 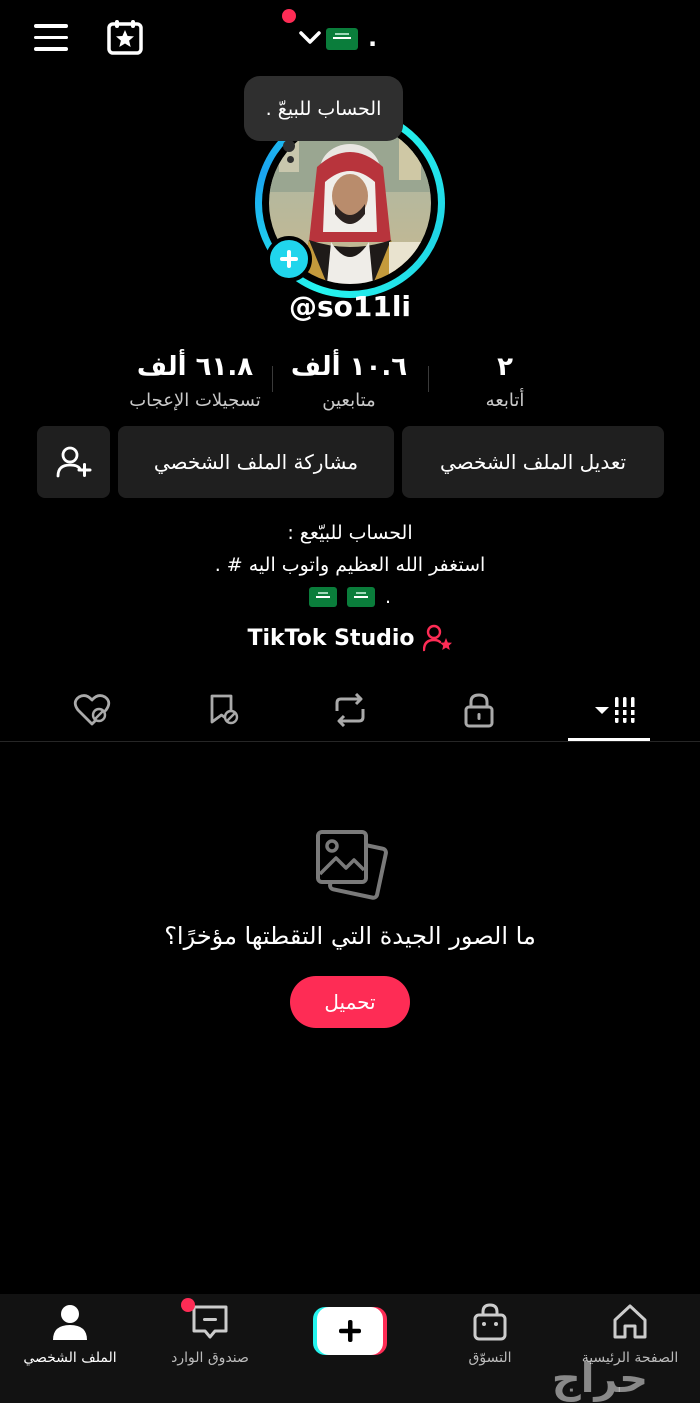 I want to click on tab-liked, so click(x=92, y=710).